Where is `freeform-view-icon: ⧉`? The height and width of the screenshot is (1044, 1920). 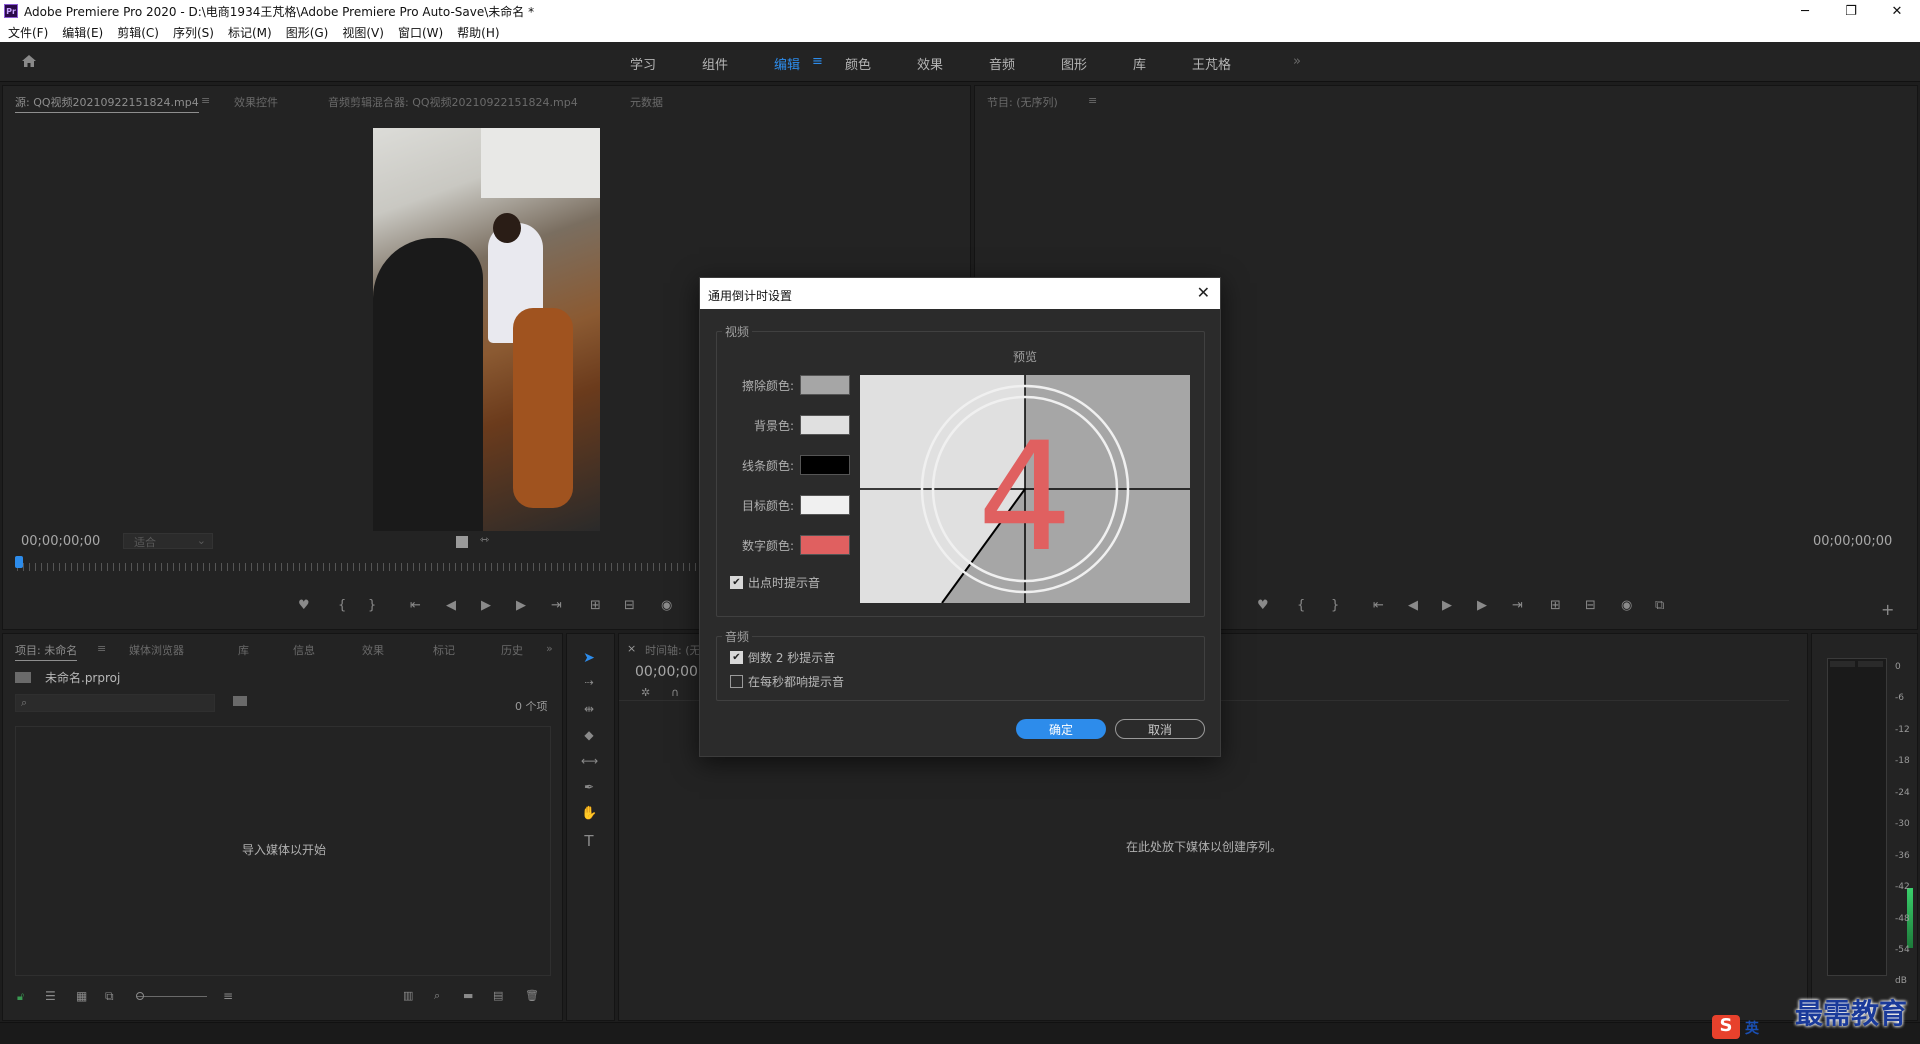
freeform-view-icon: ⧉ is located at coordinates (109, 996).